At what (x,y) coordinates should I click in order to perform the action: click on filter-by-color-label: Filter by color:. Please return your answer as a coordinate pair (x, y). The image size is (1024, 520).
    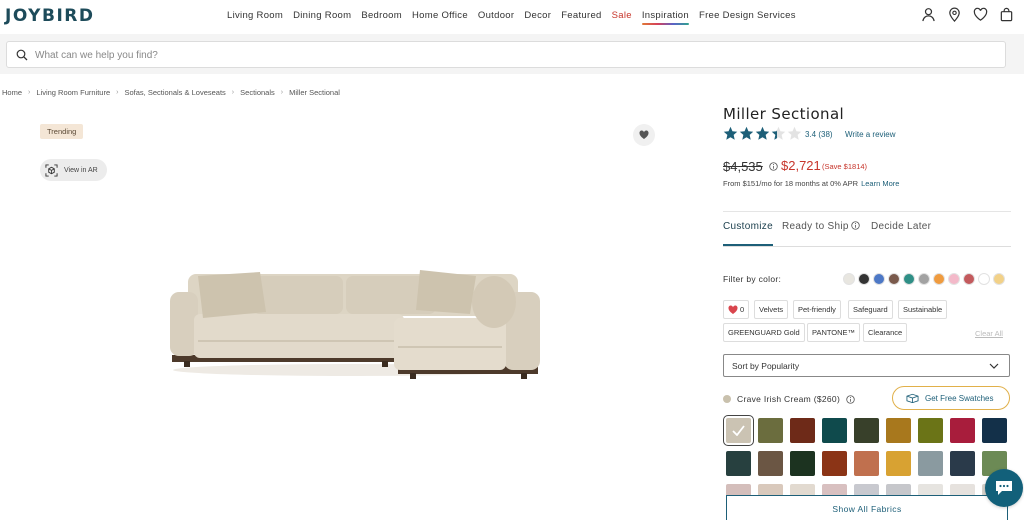
    Looking at the image, I should click on (752, 279).